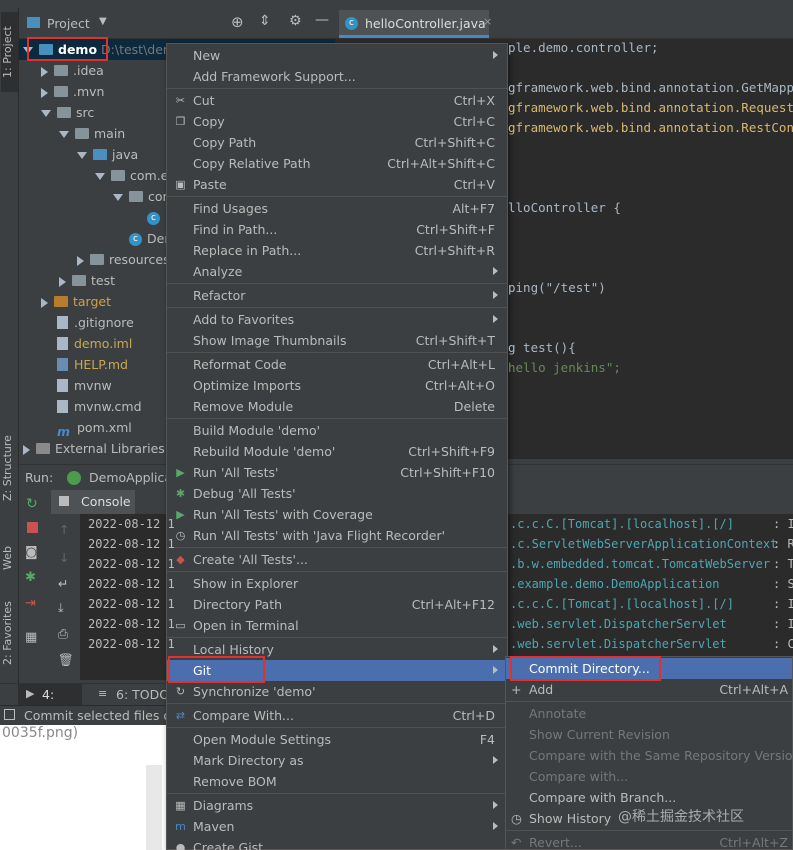  I want to click on menu-item-reformat-code: Reformat Code Ctrl+Alt+L, so click(337, 364).